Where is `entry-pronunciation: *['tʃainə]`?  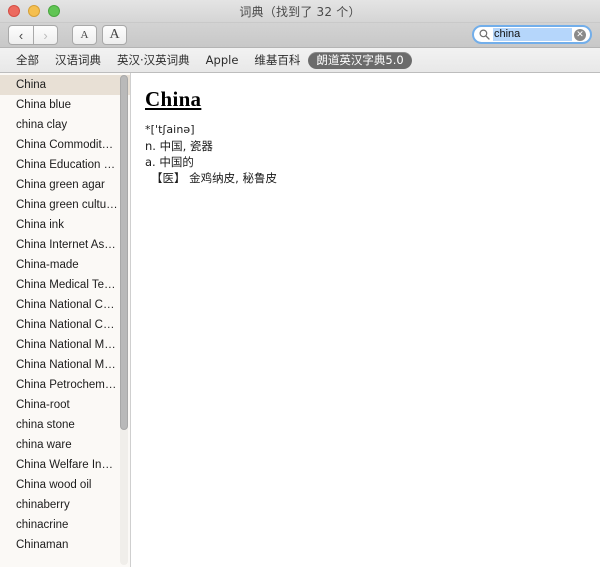 entry-pronunciation: *['tʃainə] is located at coordinates (170, 129).